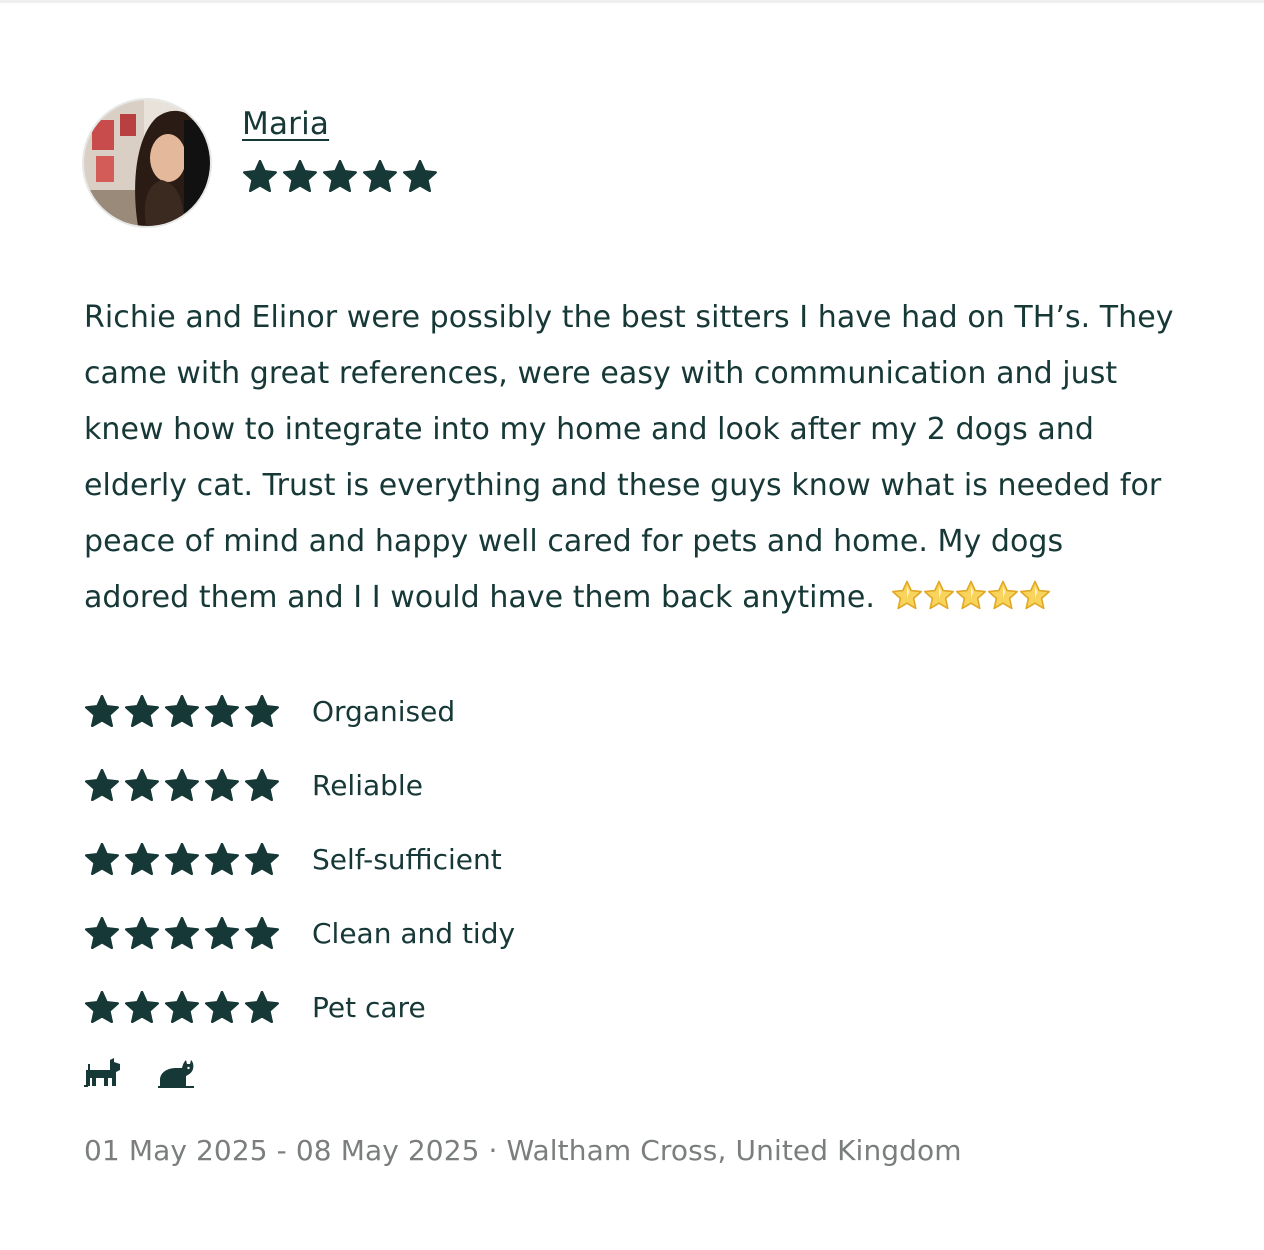 Image resolution: width=1264 pixels, height=1250 pixels. Describe the element at coordinates (634, 711) in the screenshot. I see `rating-row: Organised` at that location.